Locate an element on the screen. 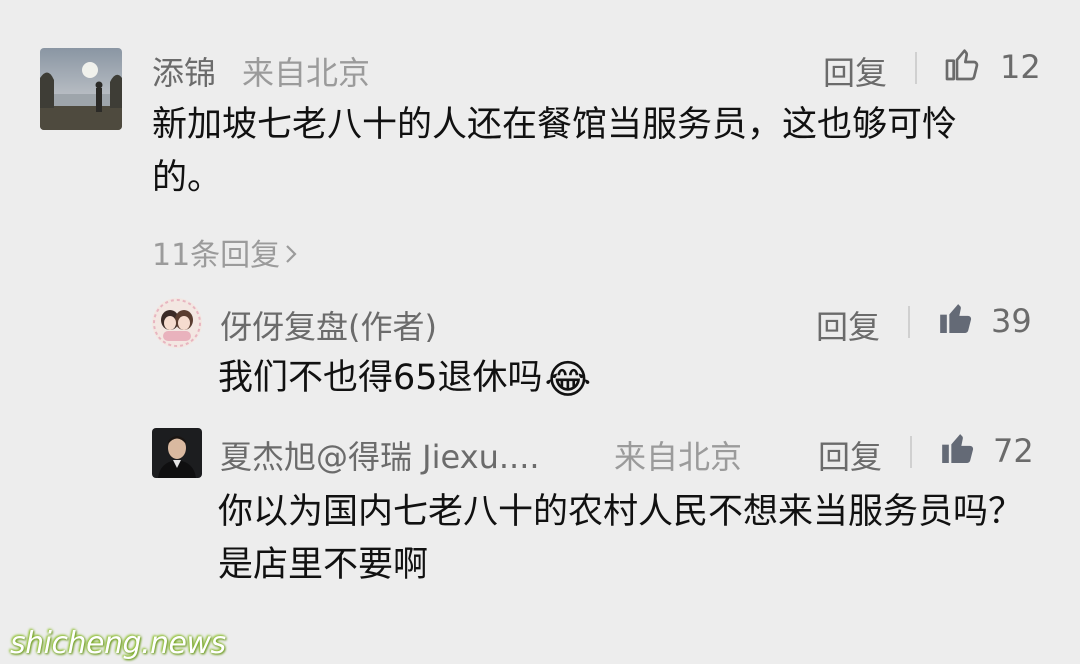 Image resolution: width=1080 pixels, height=664 pixels. like-count: 72 is located at coordinates (1013, 451).